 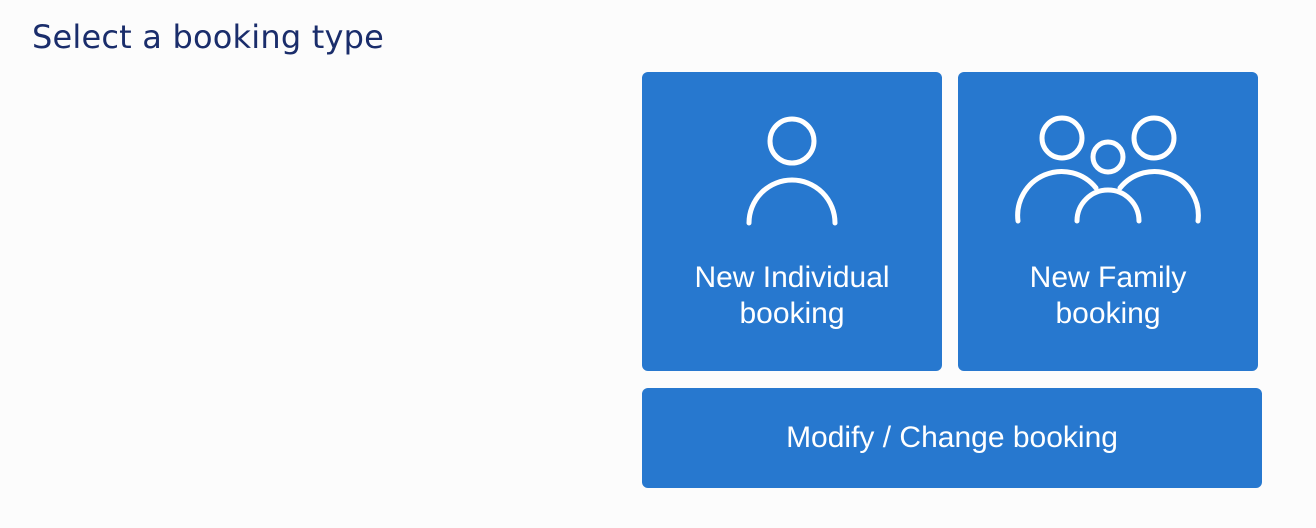 What do you see at coordinates (1108, 170) in the screenshot?
I see `family-icon` at bounding box center [1108, 170].